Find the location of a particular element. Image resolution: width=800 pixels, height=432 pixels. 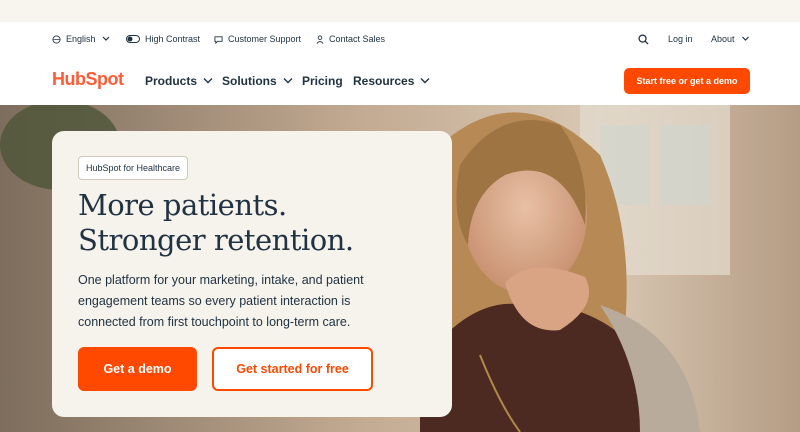

get-demo-label: Get a demo is located at coordinates (137, 369).